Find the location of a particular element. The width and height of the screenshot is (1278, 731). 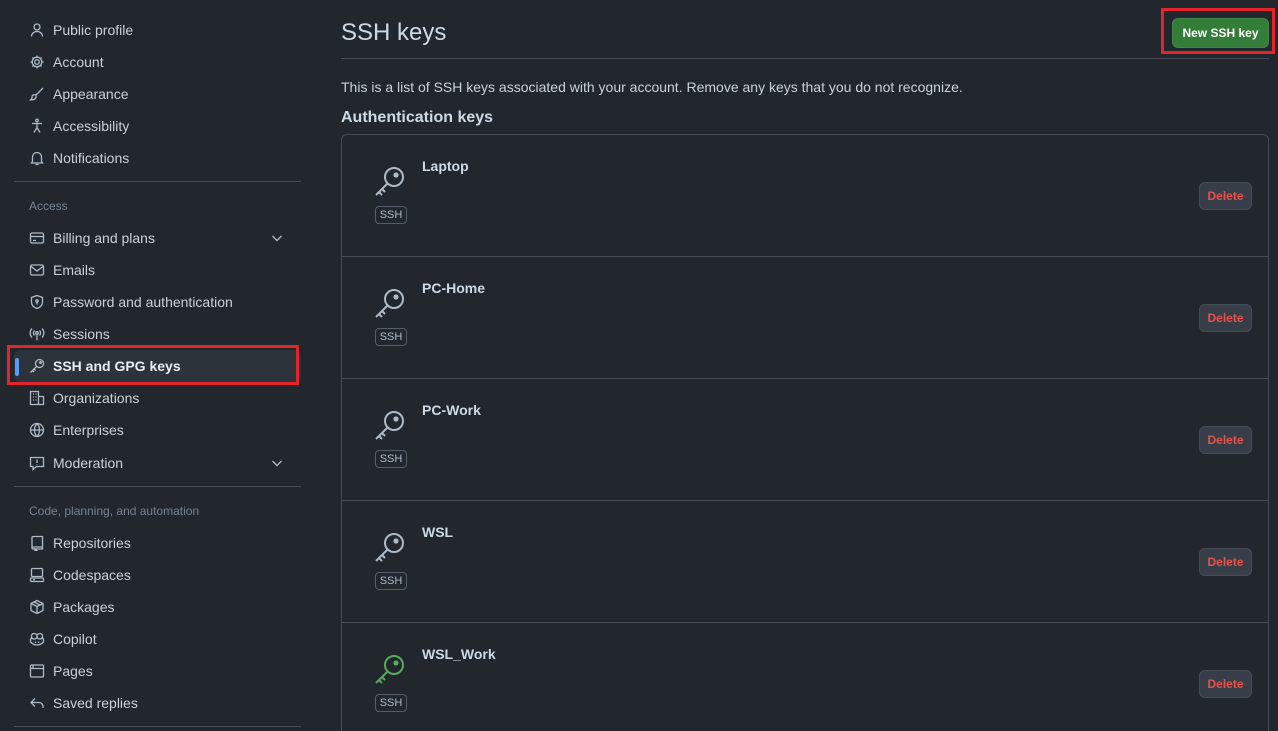

key-name: Laptop is located at coordinates (445, 166).